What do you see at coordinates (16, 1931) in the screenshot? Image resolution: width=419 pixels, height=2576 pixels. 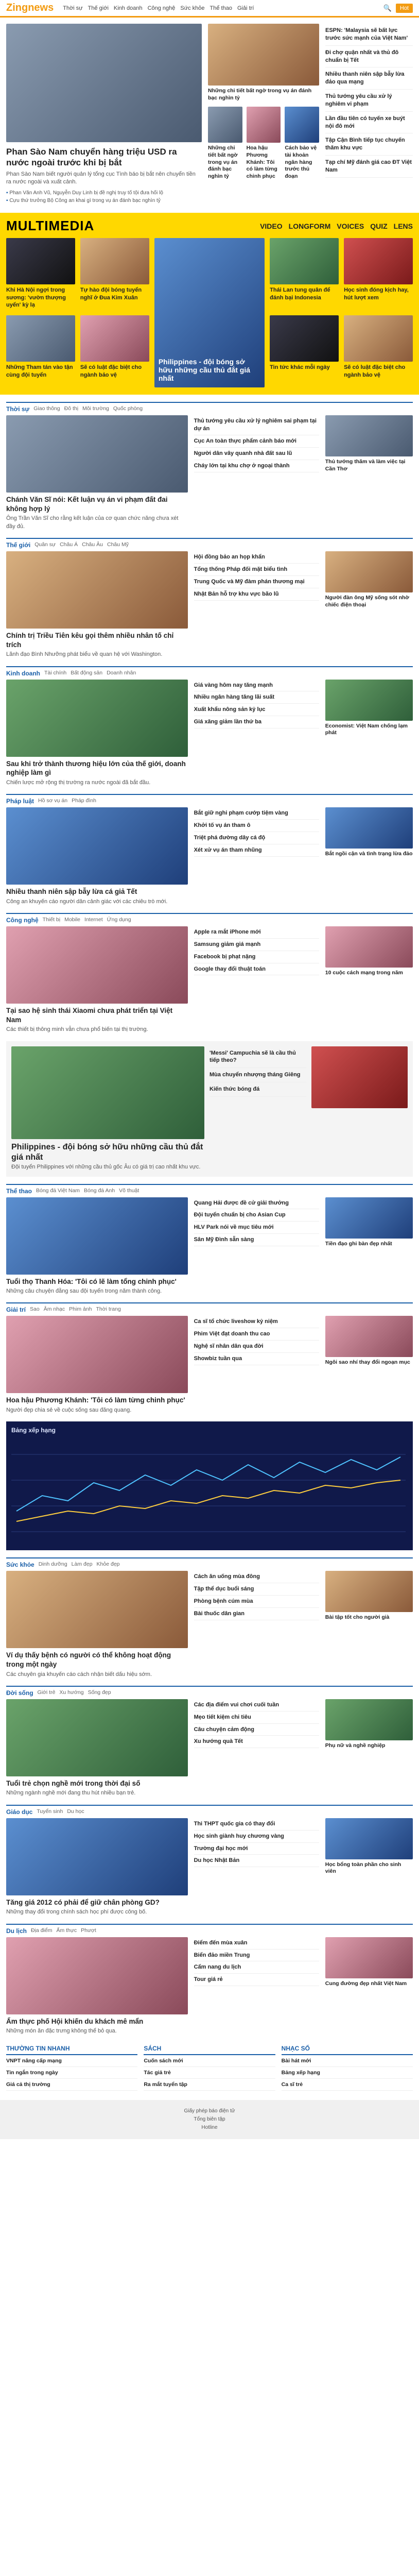 I see `section-name: Du lịch` at bounding box center [16, 1931].